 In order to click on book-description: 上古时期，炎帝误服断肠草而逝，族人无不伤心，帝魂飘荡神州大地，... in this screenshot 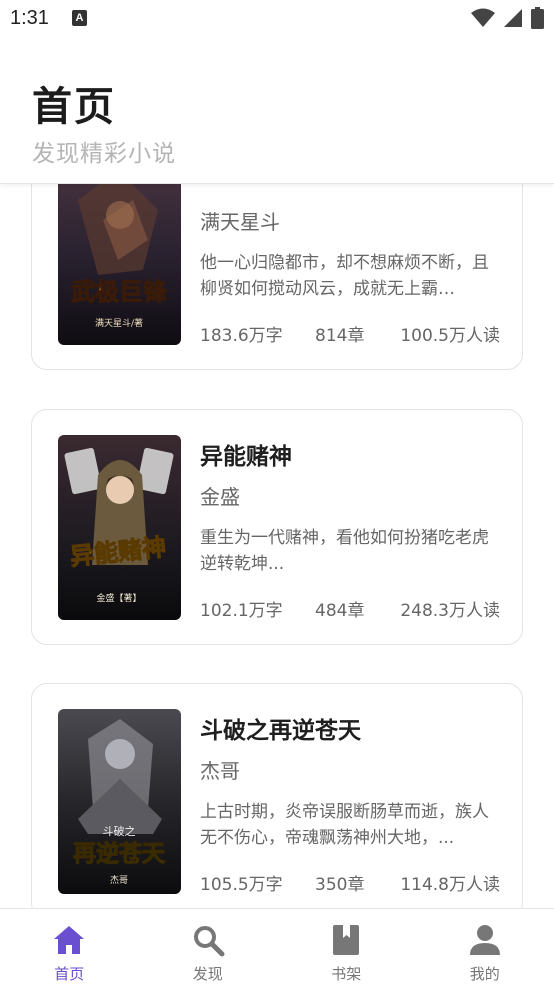, I will do `click(344, 825)`.